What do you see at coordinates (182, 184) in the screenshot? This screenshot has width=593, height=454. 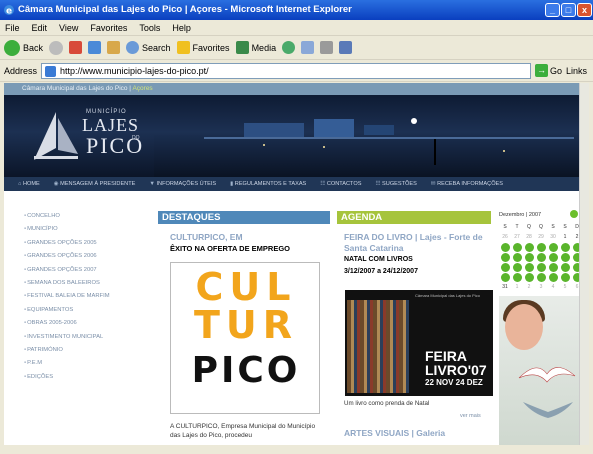 I see `nav-informacoes: ▼ INFORMAÇÕES ÚTEIS` at bounding box center [182, 184].